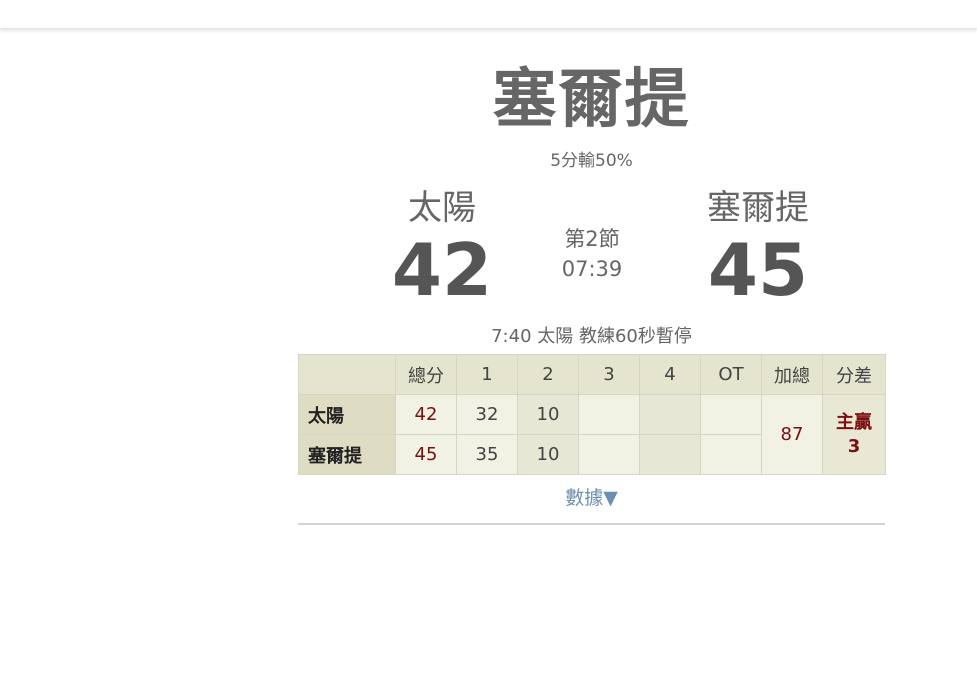  What do you see at coordinates (347, 414) in the screenshot?
I see `row-team-name: 太陽` at bounding box center [347, 414].